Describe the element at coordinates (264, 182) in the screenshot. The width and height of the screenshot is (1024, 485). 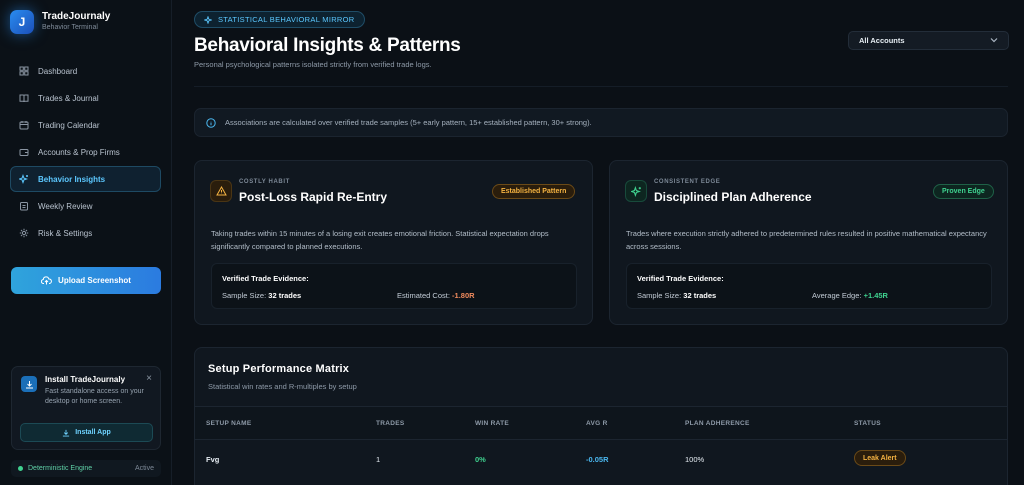
I see `card-kicker: COSTLY HABIT` at that location.